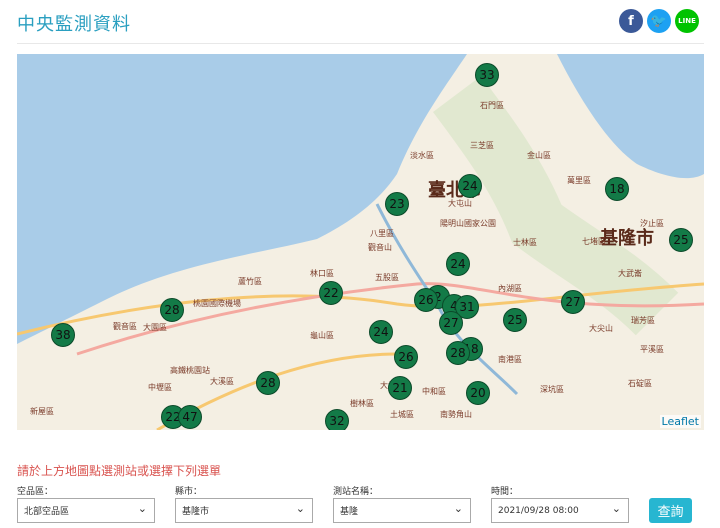  I want to click on place-label: 瑞芳區, so click(643, 320).